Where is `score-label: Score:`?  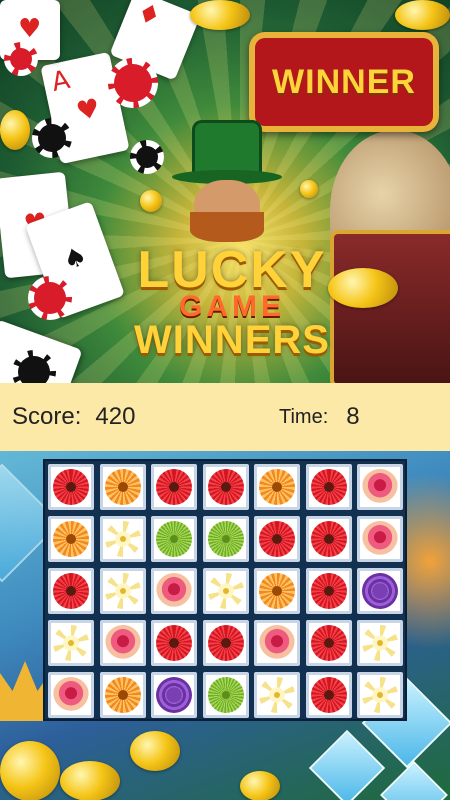
score-label: Score: is located at coordinates (47, 416).